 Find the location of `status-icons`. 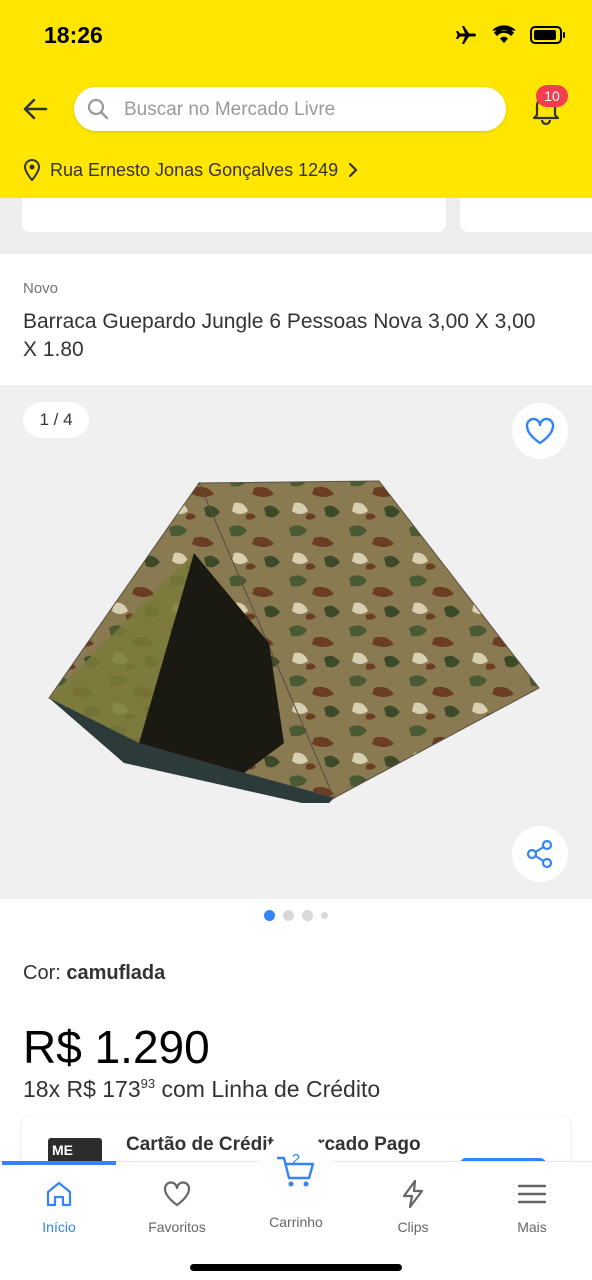

status-icons is located at coordinates (510, 35).